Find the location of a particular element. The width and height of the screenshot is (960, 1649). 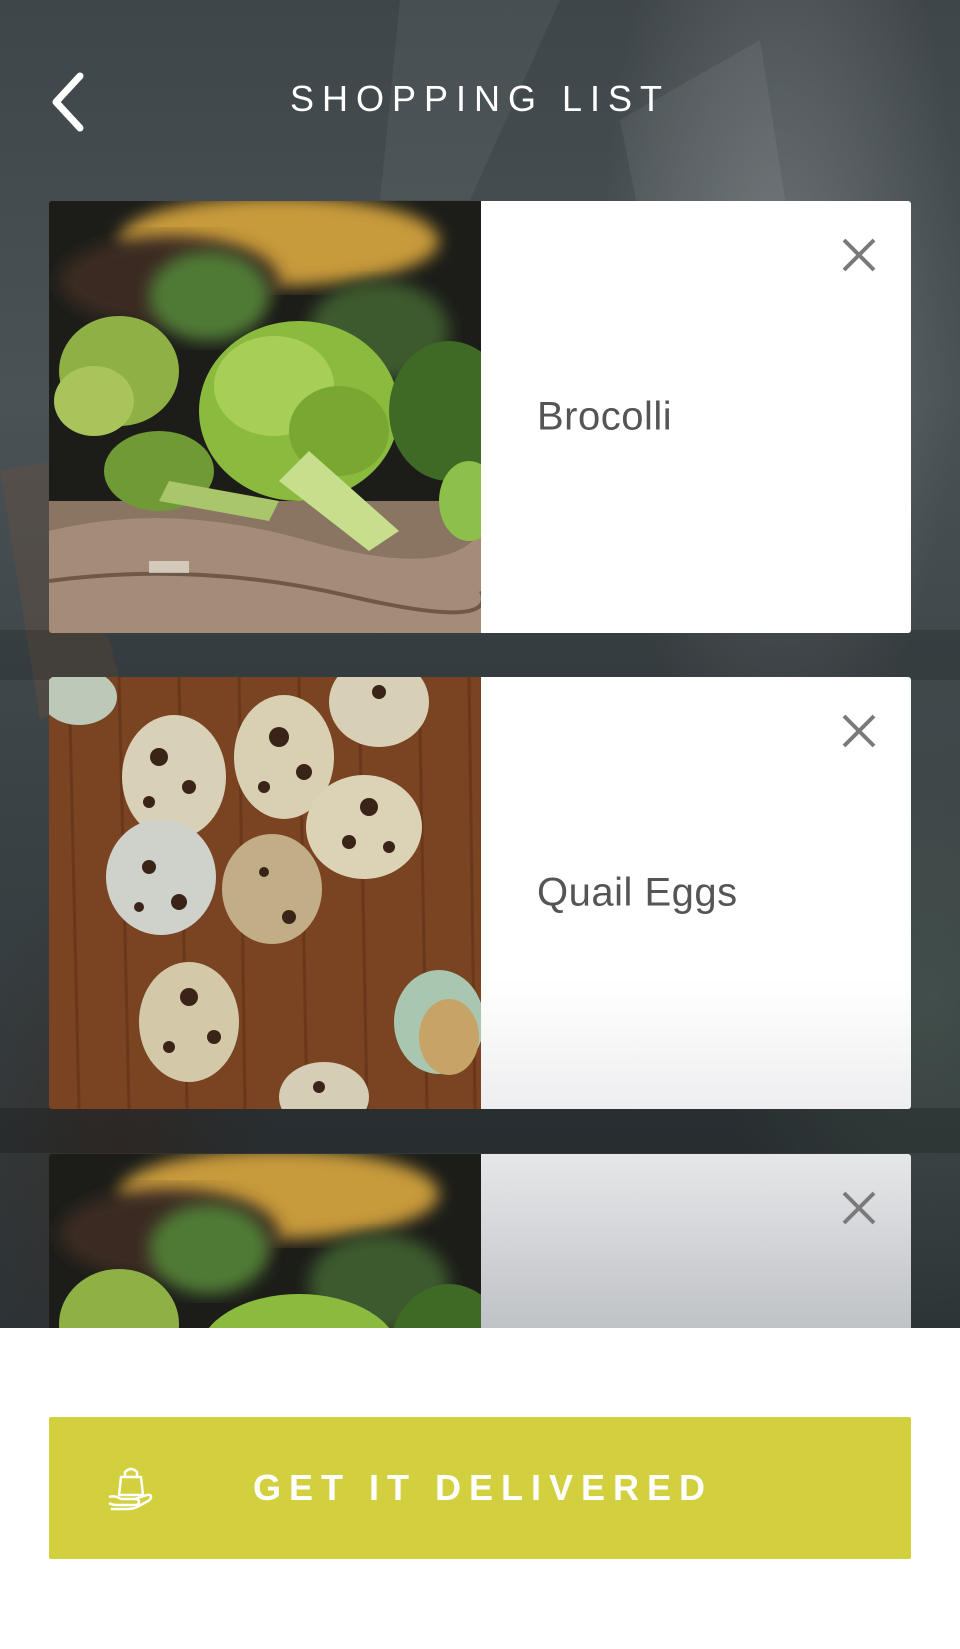

item-body: Quail Eggs is located at coordinates (696, 893).